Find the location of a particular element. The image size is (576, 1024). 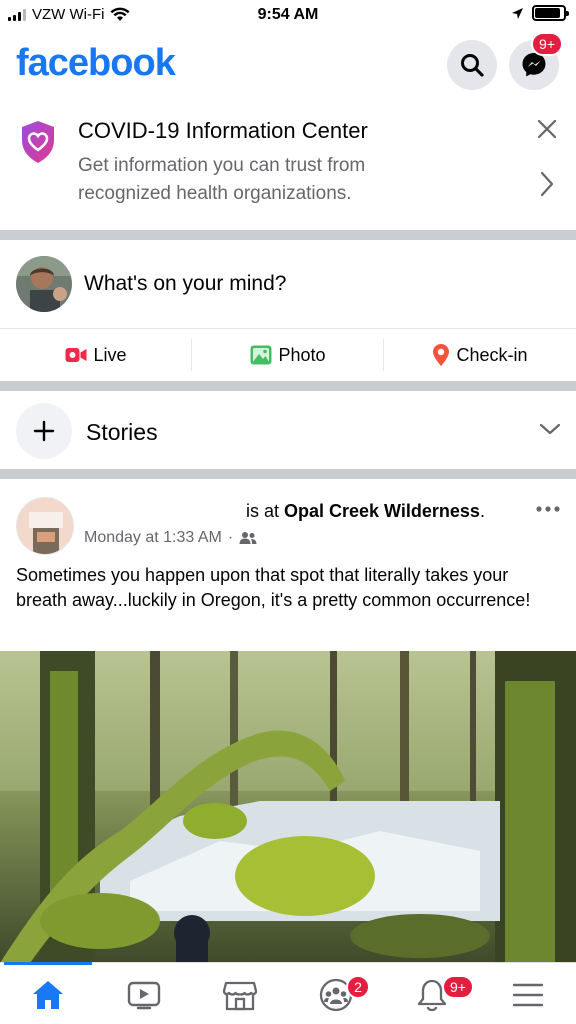

plus-icon is located at coordinates (44, 431).